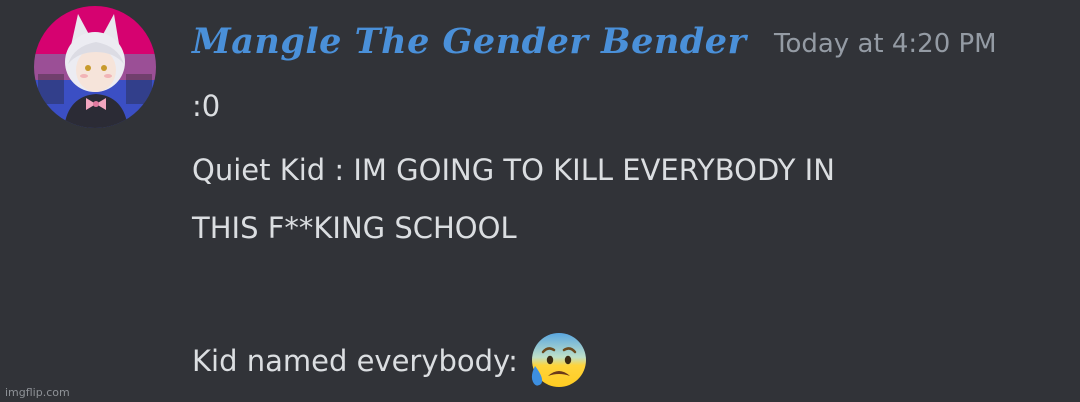 Image resolution: width=1080 pixels, height=402 pixels. Describe the element at coordinates (885, 44) in the screenshot. I see `message-timestamp: Today at 4:20 PM` at that location.